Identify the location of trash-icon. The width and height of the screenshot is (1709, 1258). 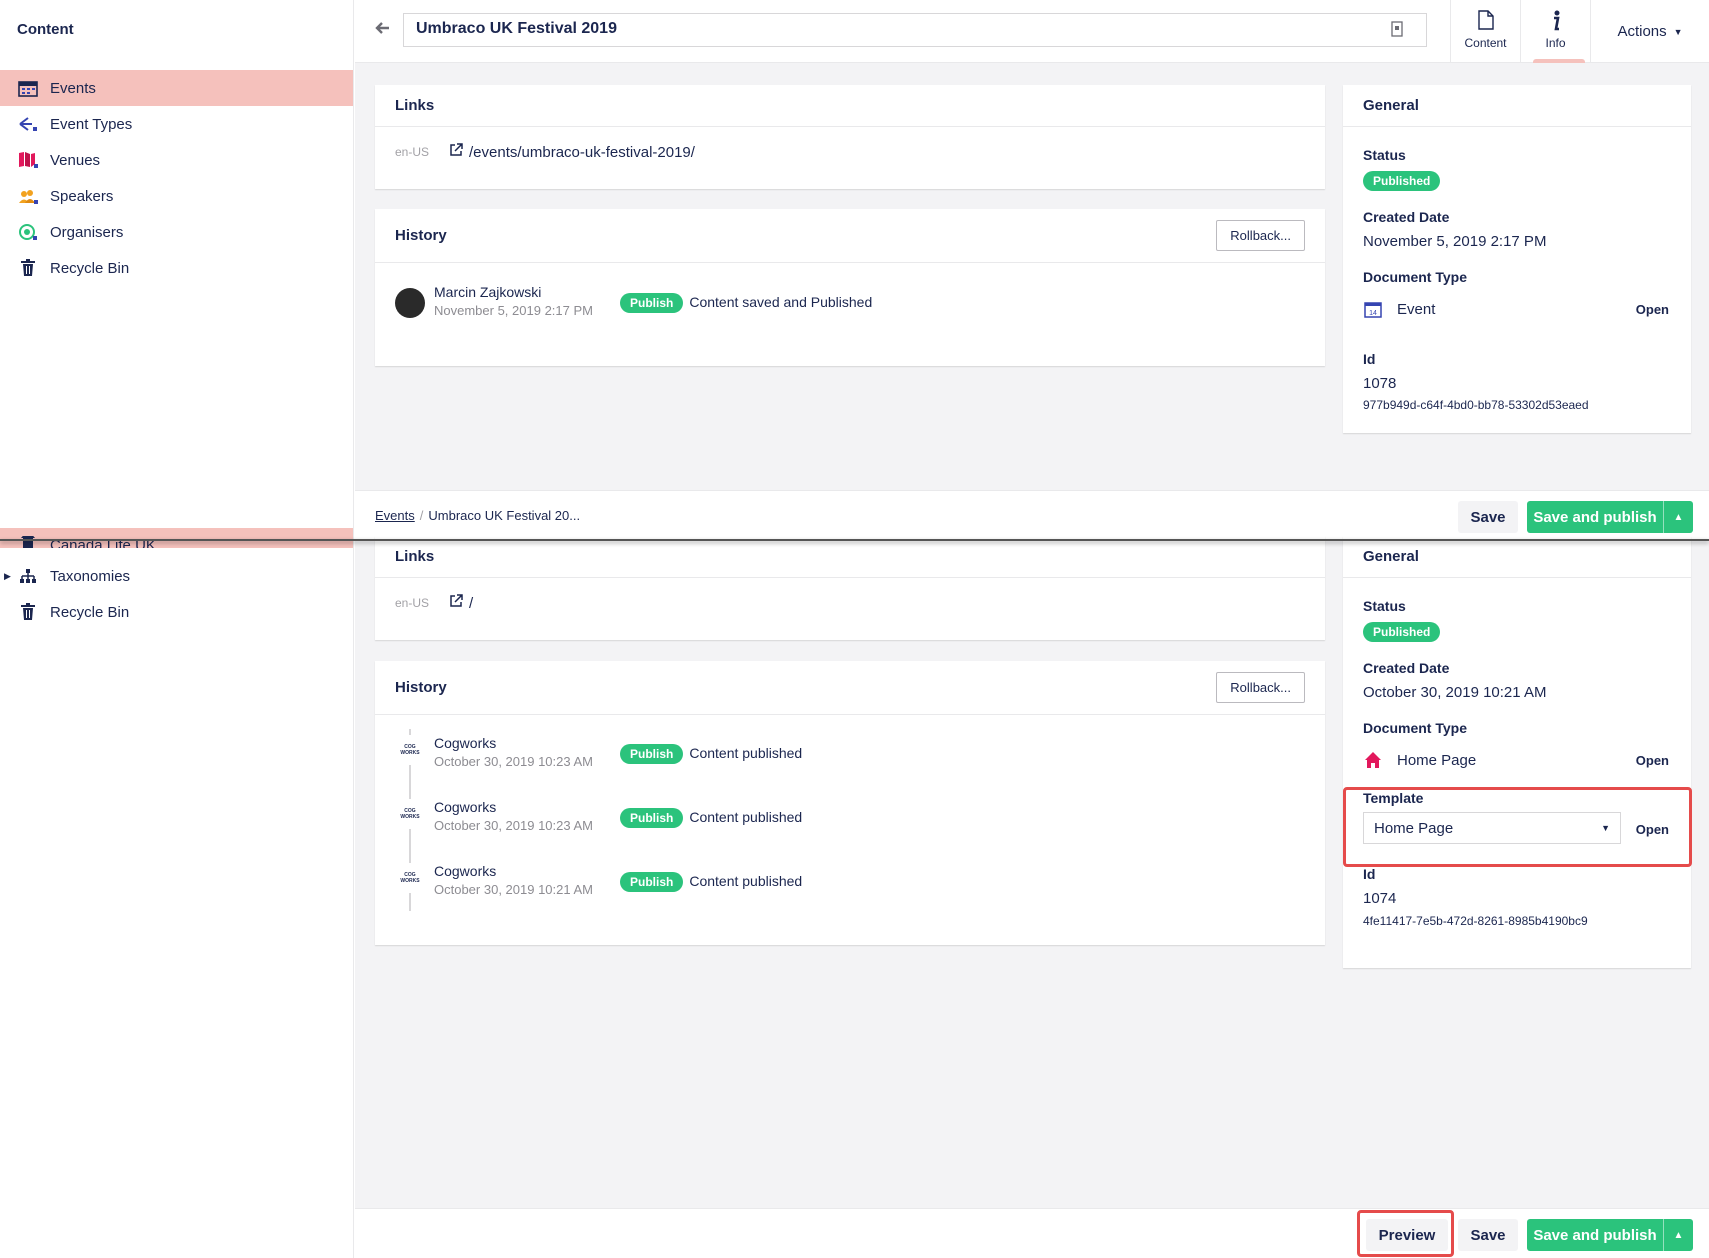
(28, 612).